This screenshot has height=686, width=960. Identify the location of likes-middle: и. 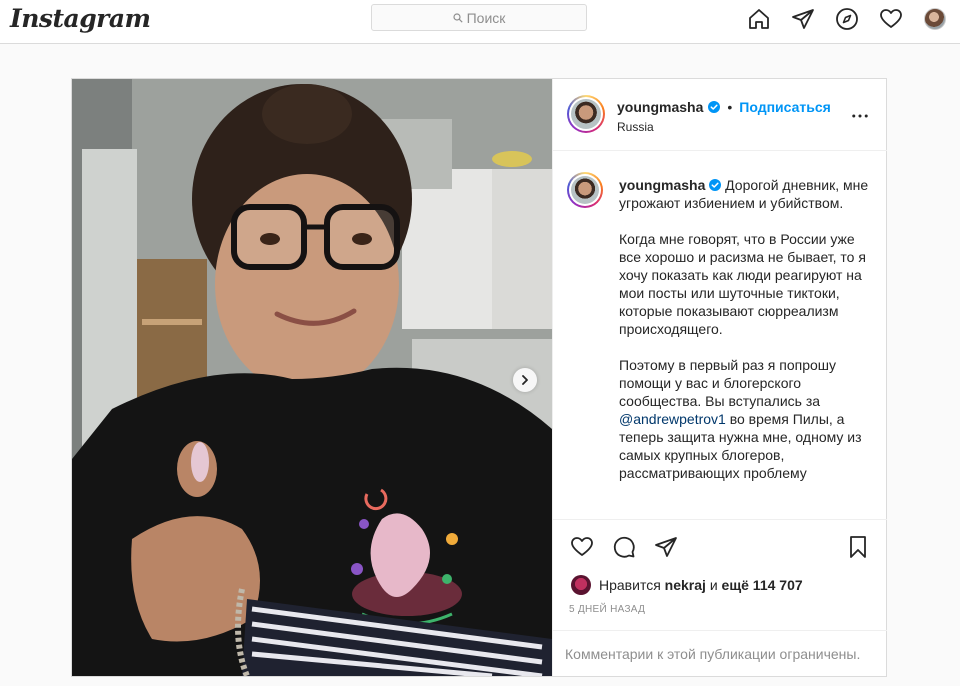
(713, 585).